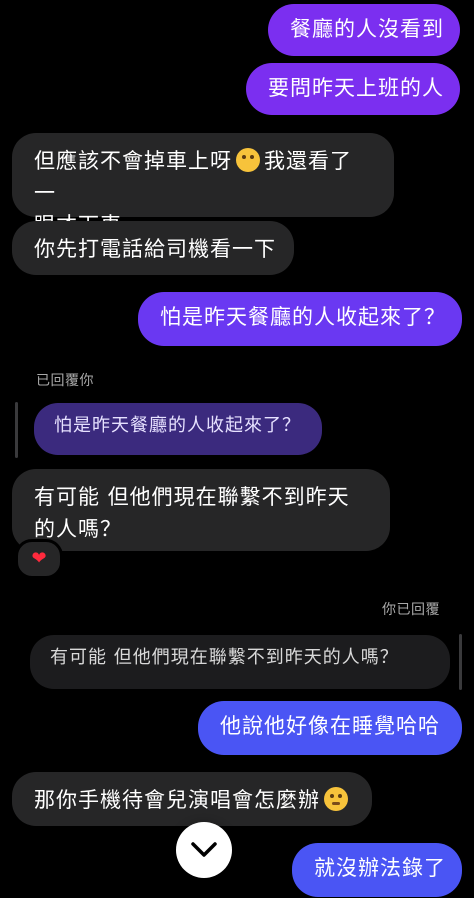 Image resolution: width=474 pixels, height=898 pixels. I want to click on outgoing-message: 他說他好像在睡覺哈哈, so click(330, 728).